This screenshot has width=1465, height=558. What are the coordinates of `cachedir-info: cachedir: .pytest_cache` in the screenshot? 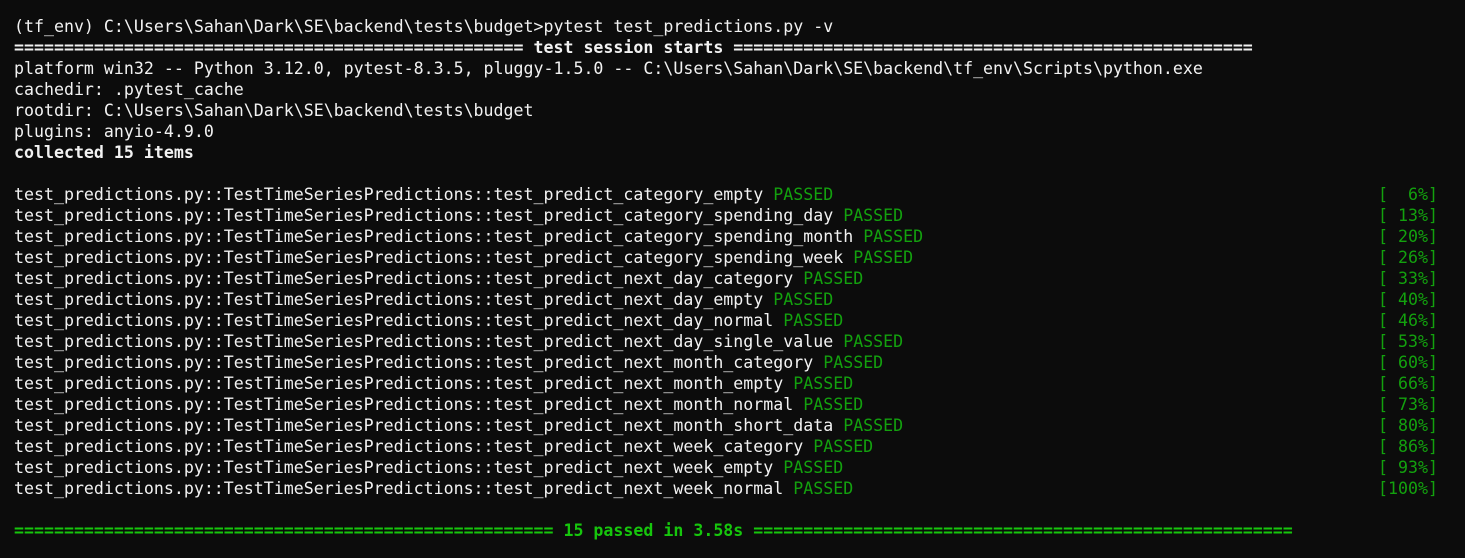 It's located at (129, 89).